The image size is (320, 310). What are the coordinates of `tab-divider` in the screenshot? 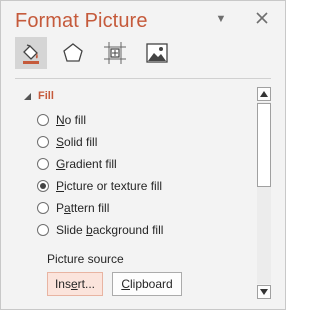 It's located at (143, 78).